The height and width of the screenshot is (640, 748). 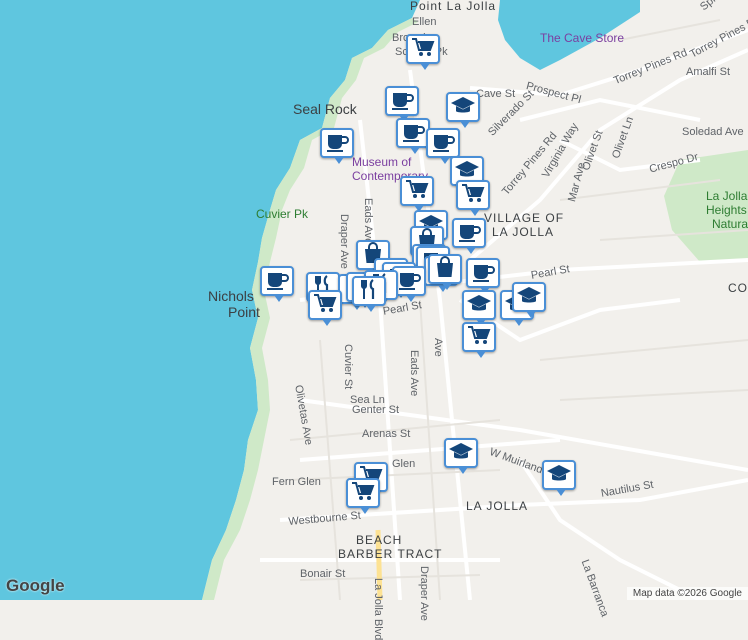 What do you see at coordinates (713, 132) in the screenshot?
I see `map-label: Soledad Ave` at bounding box center [713, 132].